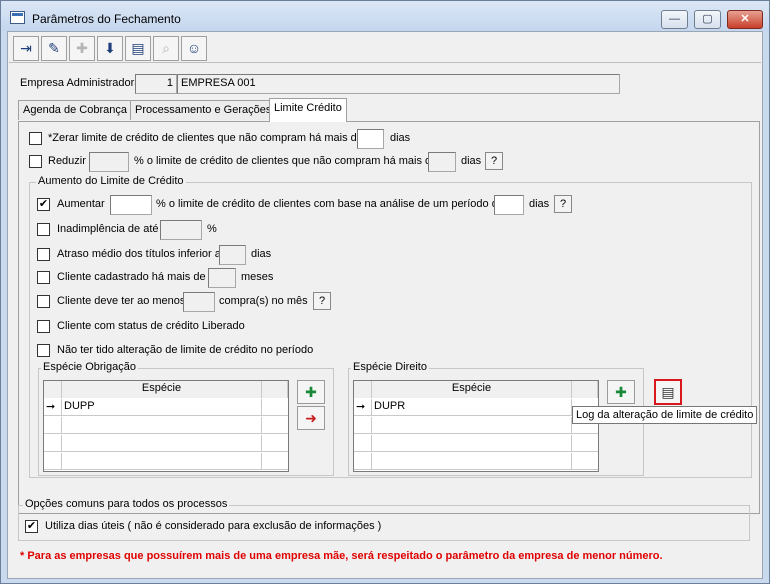  I want to click on window-title: Parâmetros do Fechamento, so click(106, 19).